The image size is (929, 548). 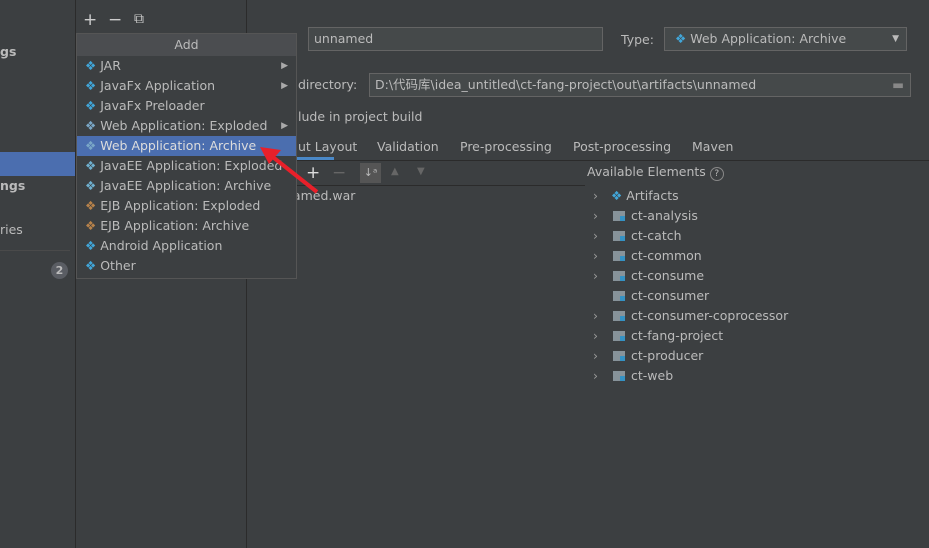 I want to click on ejb-icon: ❖, so click(x=91, y=205).